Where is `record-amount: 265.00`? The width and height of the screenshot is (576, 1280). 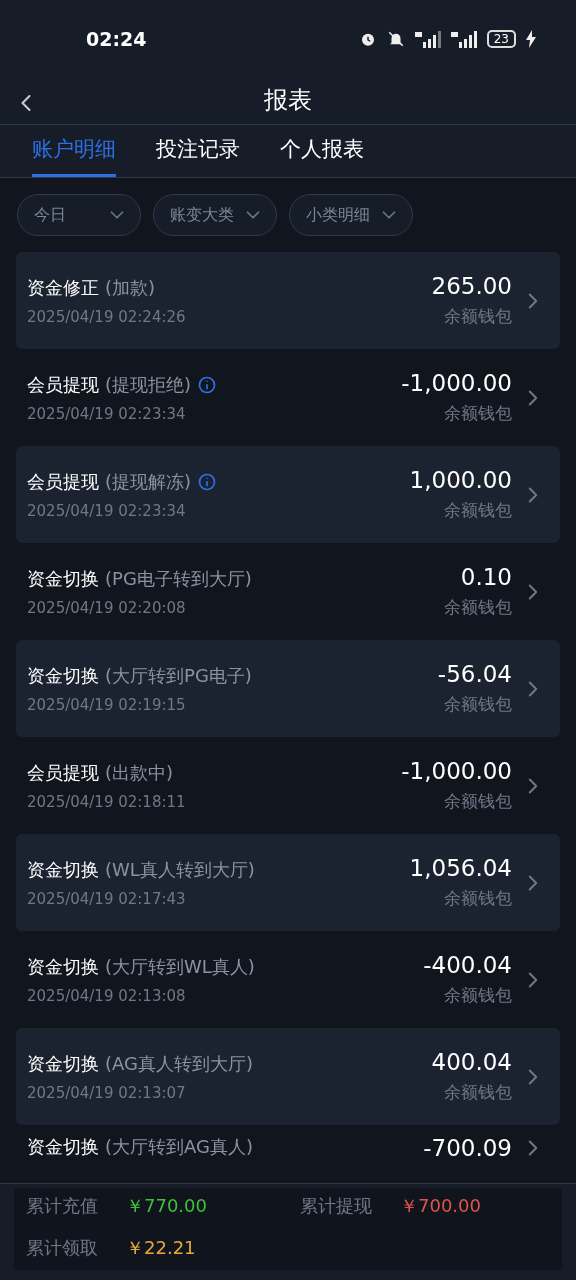 record-amount: 265.00 is located at coordinates (471, 286).